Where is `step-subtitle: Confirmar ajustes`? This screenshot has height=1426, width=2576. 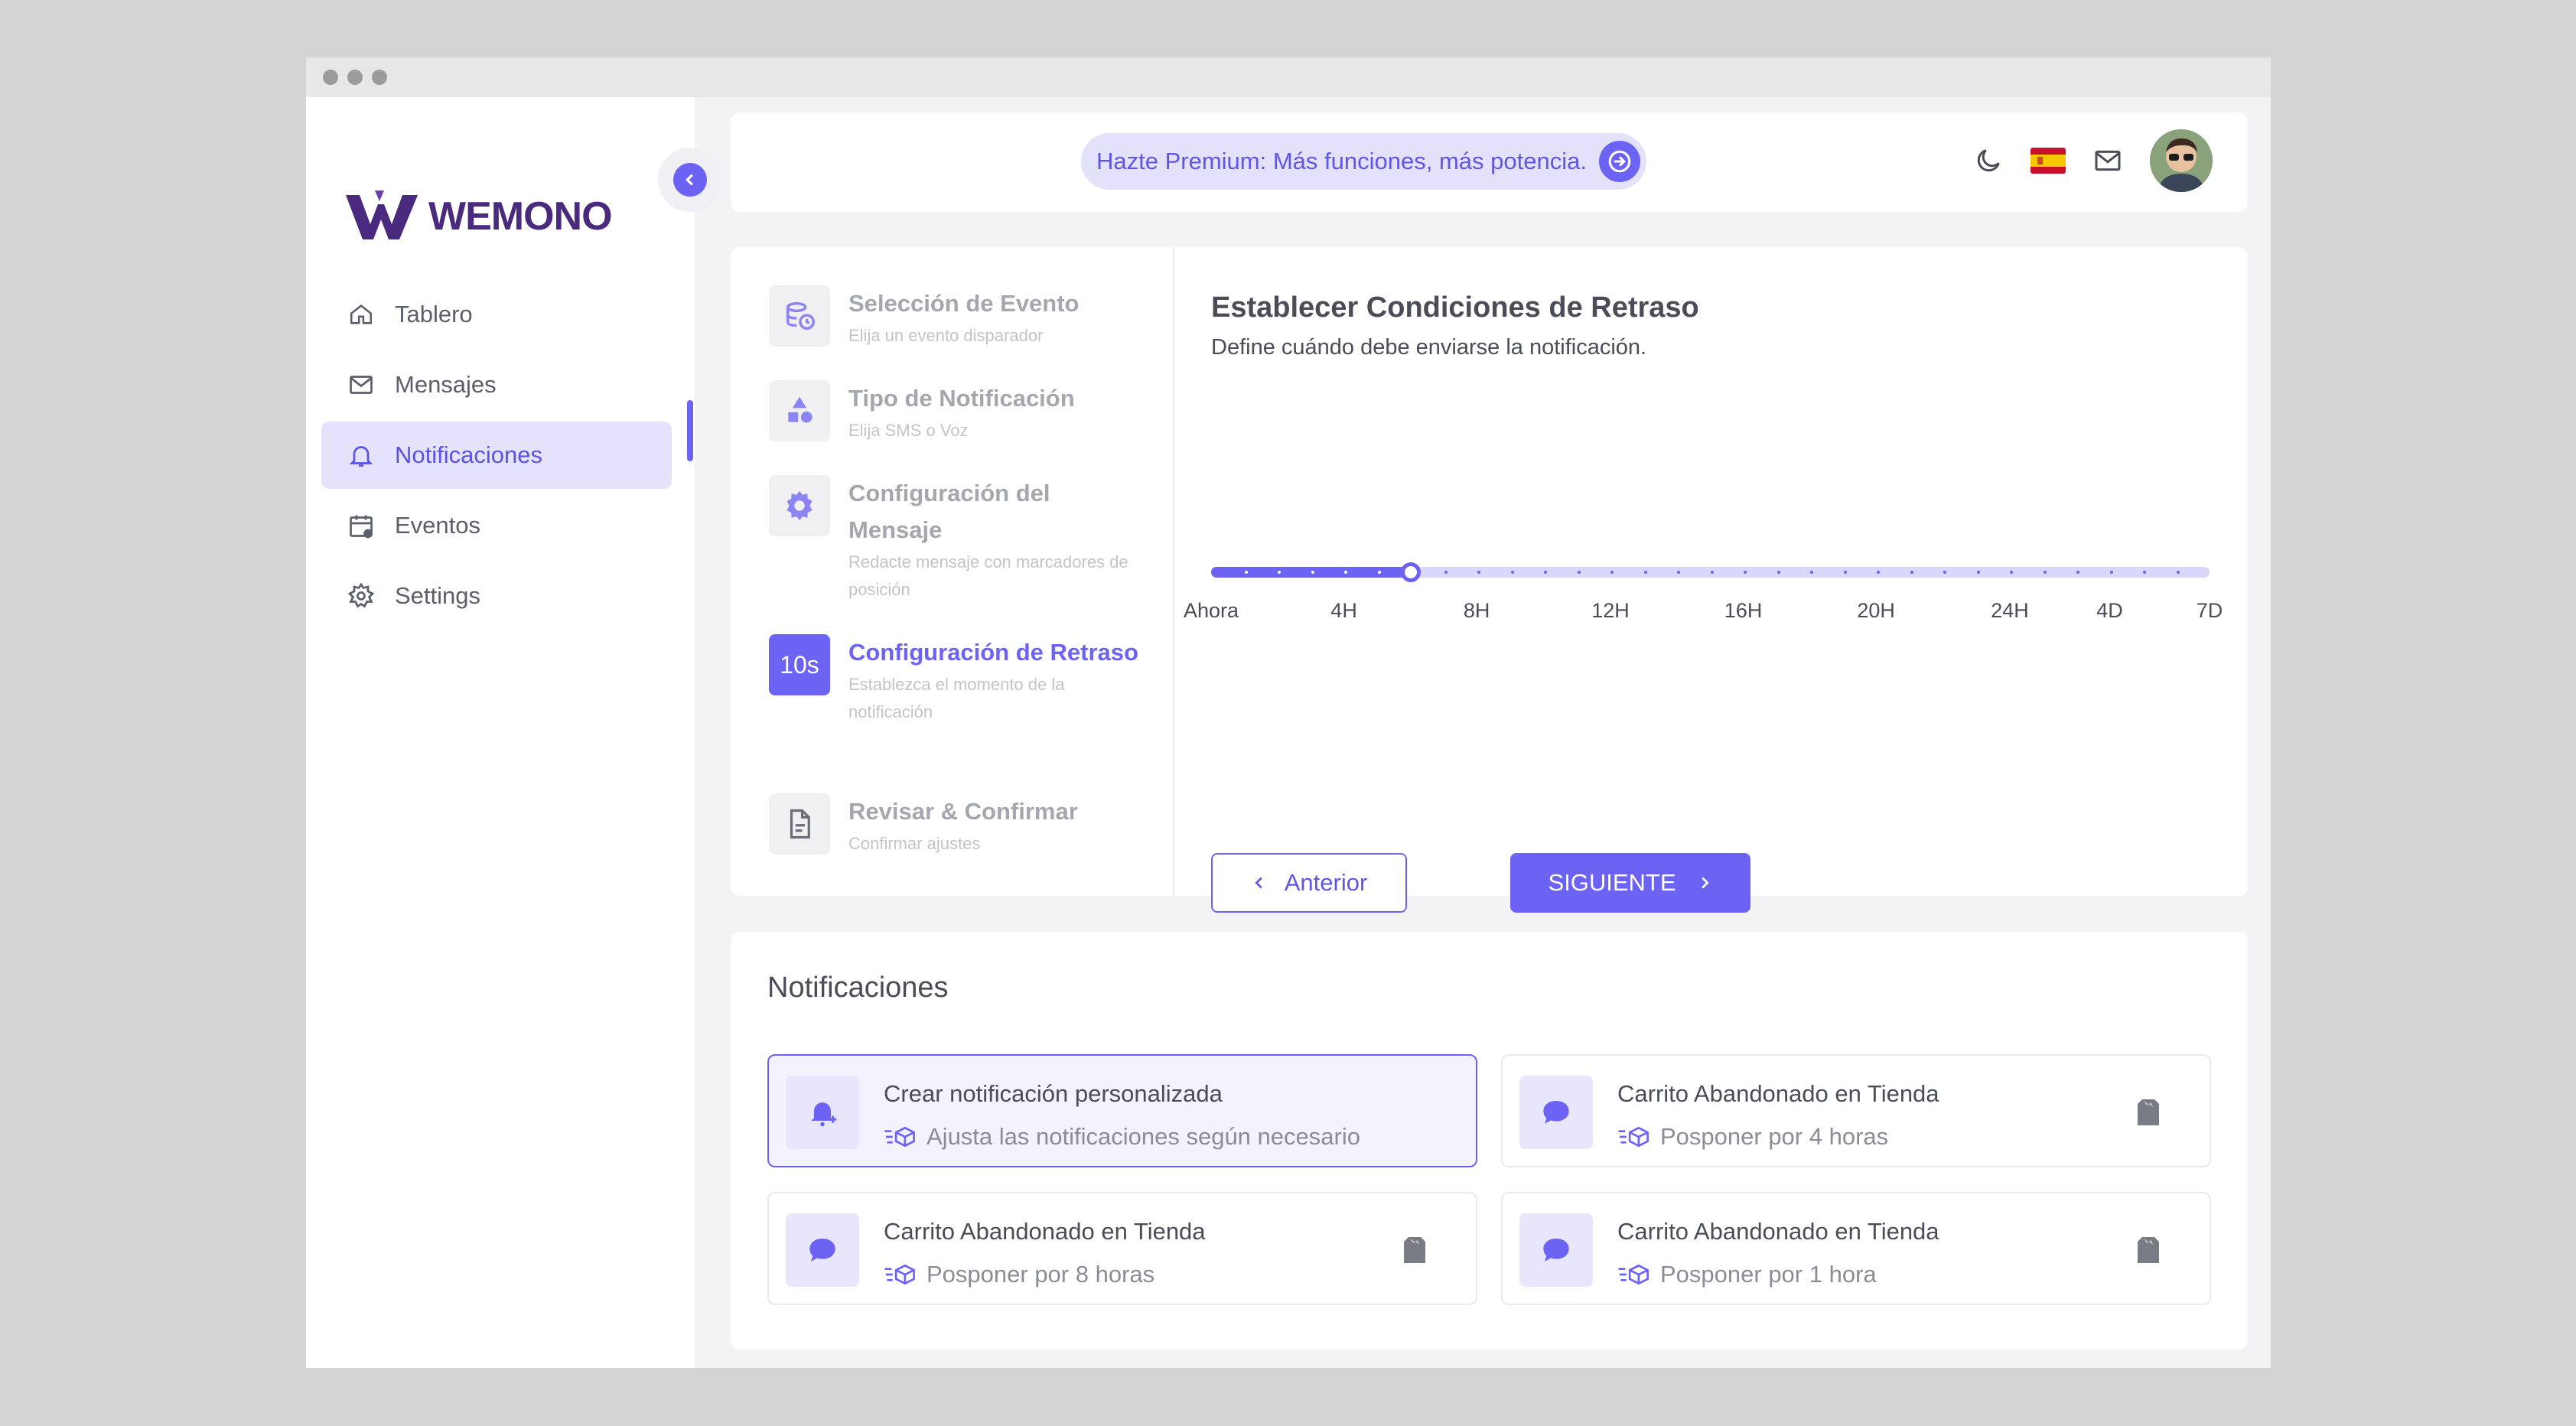
step-subtitle: Confirmar ajustes is located at coordinates (915, 843).